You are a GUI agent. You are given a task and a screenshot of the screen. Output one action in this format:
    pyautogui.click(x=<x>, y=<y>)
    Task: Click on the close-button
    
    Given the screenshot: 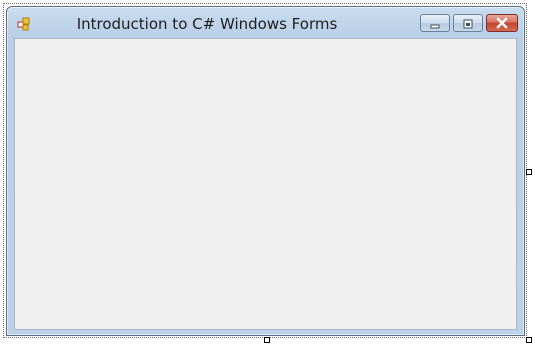 What is the action you would take?
    pyautogui.click(x=502, y=23)
    